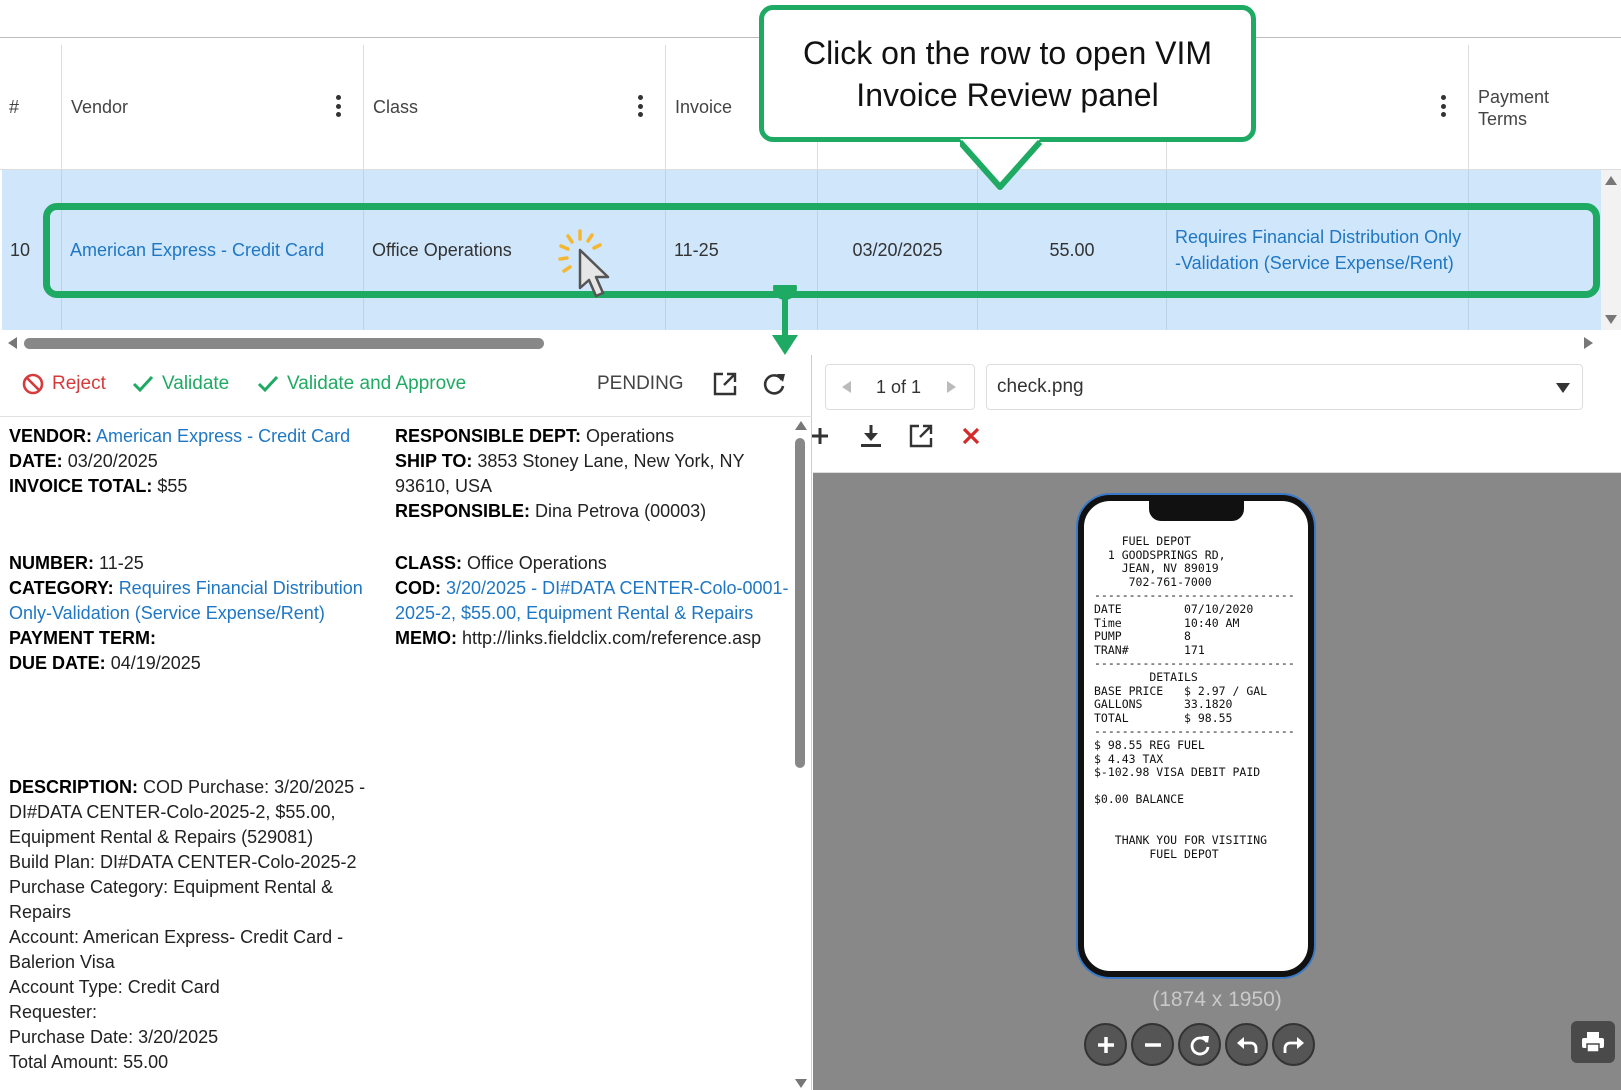 Image resolution: width=1621 pixels, height=1090 pixels. I want to click on rotate-left-button, so click(1246, 1044).